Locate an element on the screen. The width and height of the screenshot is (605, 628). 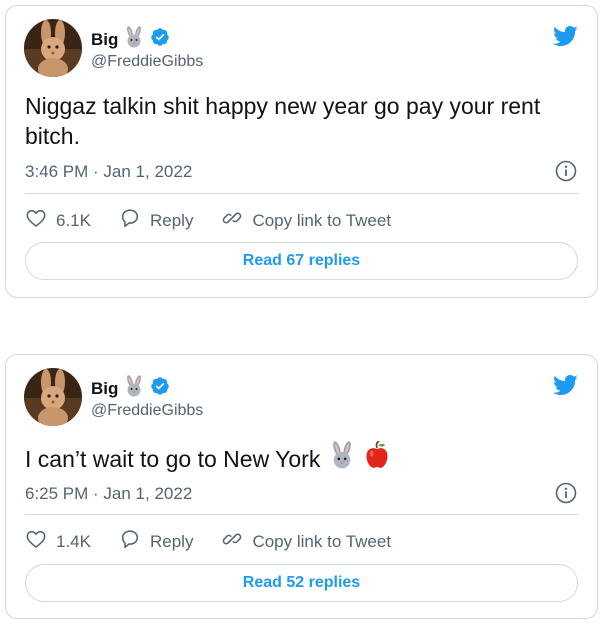
tweet-timestamp: 3:46 PM · Jan 1, 2022 is located at coordinates (108, 172).